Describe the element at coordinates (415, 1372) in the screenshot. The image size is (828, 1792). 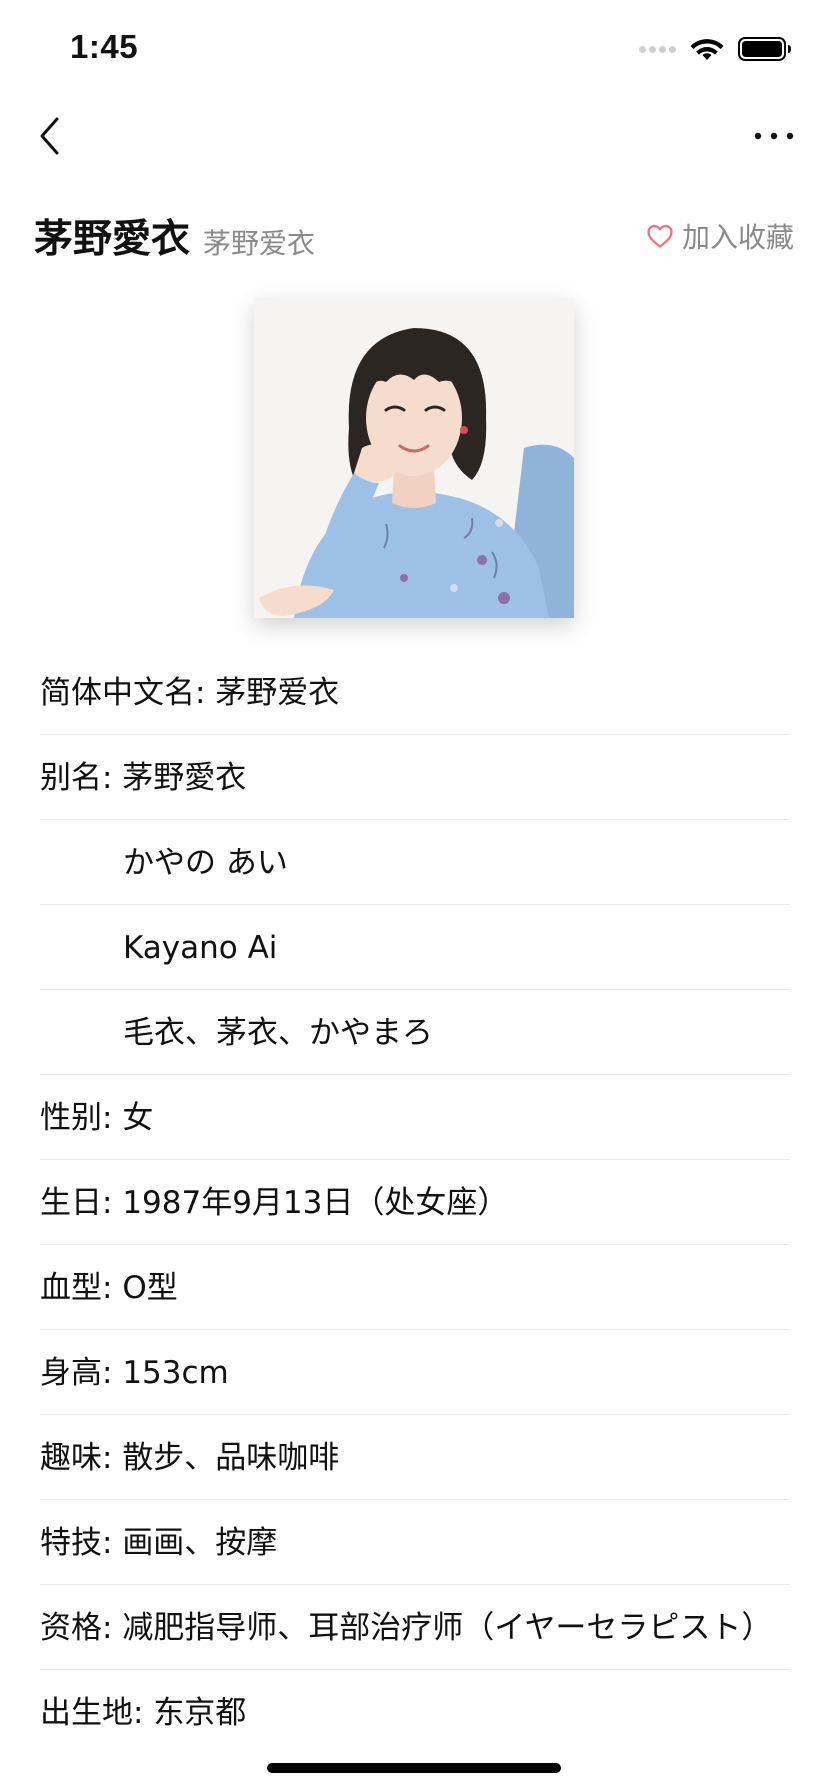
I see `info-row-height: 身高: 153cm` at that location.